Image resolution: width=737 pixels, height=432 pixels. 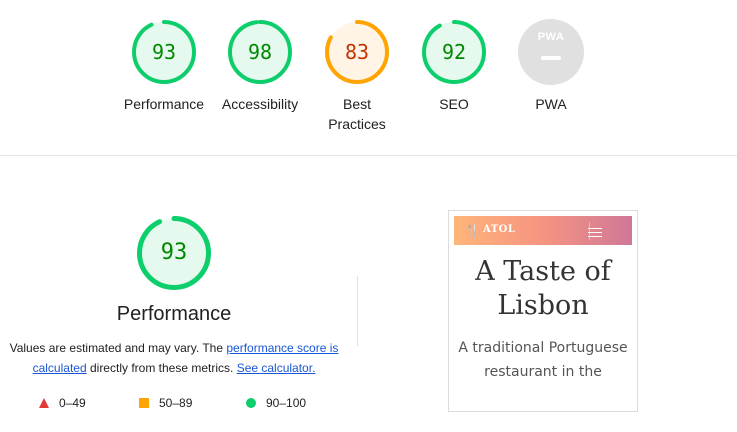 What do you see at coordinates (551, 58) in the screenshot?
I see `dash-icon` at bounding box center [551, 58].